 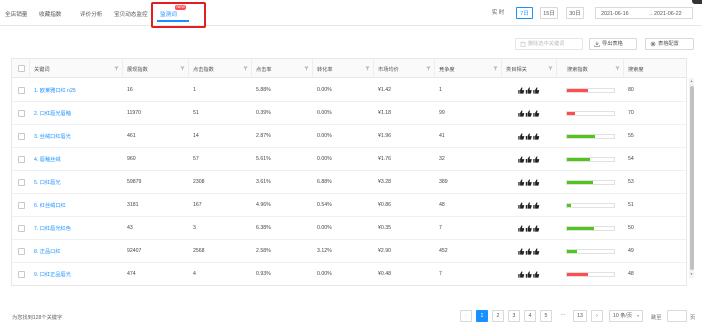 I want to click on page-3-button: 3, so click(x=514, y=316).